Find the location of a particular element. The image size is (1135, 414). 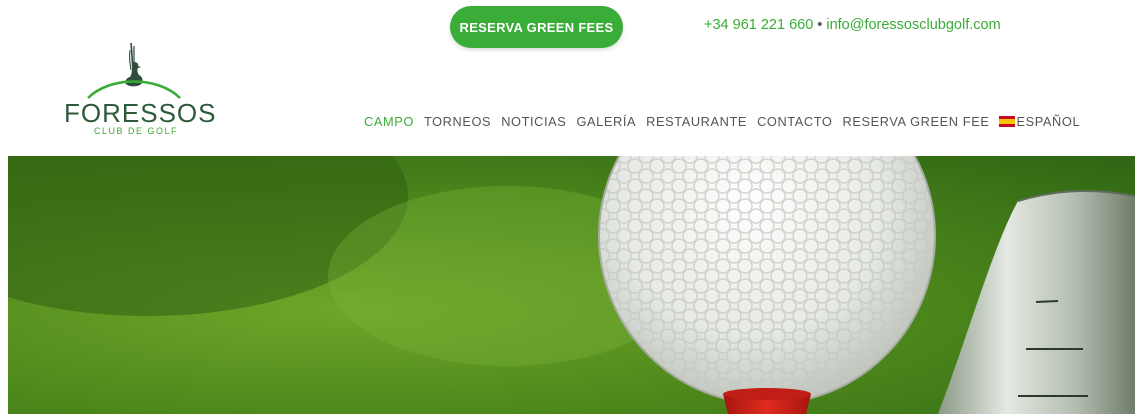

reserve-green-fees-button: RESERVA GREEN FEES is located at coordinates (536, 27).